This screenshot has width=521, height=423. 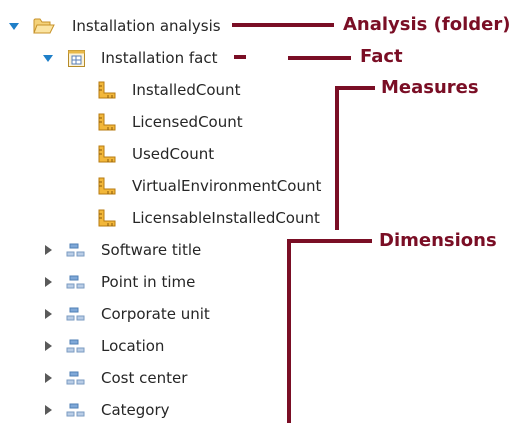 I want to click on tree-item-dimension: Point in time, so click(x=148, y=282).